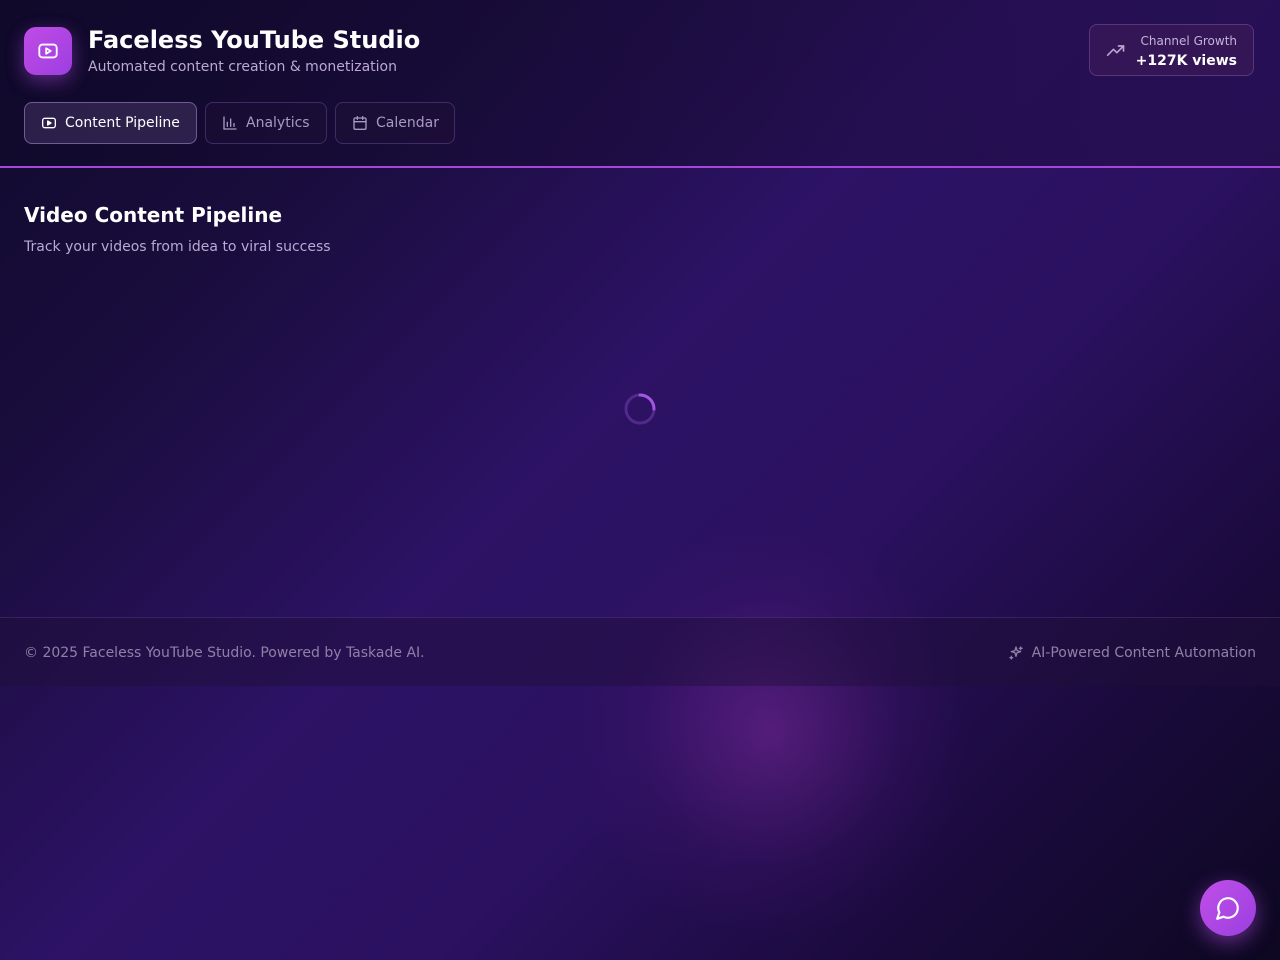  What do you see at coordinates (278, 123) in the screenshot?
I see `tab-label: Analytics` at bounding box center [278, 123].